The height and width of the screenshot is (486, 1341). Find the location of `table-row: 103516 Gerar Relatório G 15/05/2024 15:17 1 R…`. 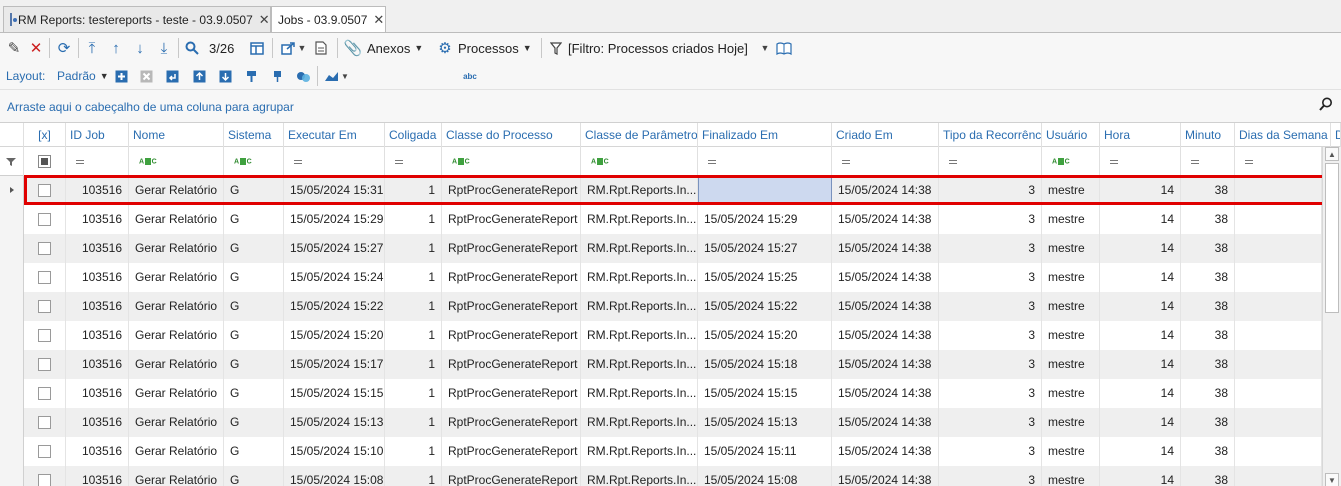

table-row: 103516 Gerar Relatório G 15/05/2024 15:17 1 R… is located at coordinates (661, 364).